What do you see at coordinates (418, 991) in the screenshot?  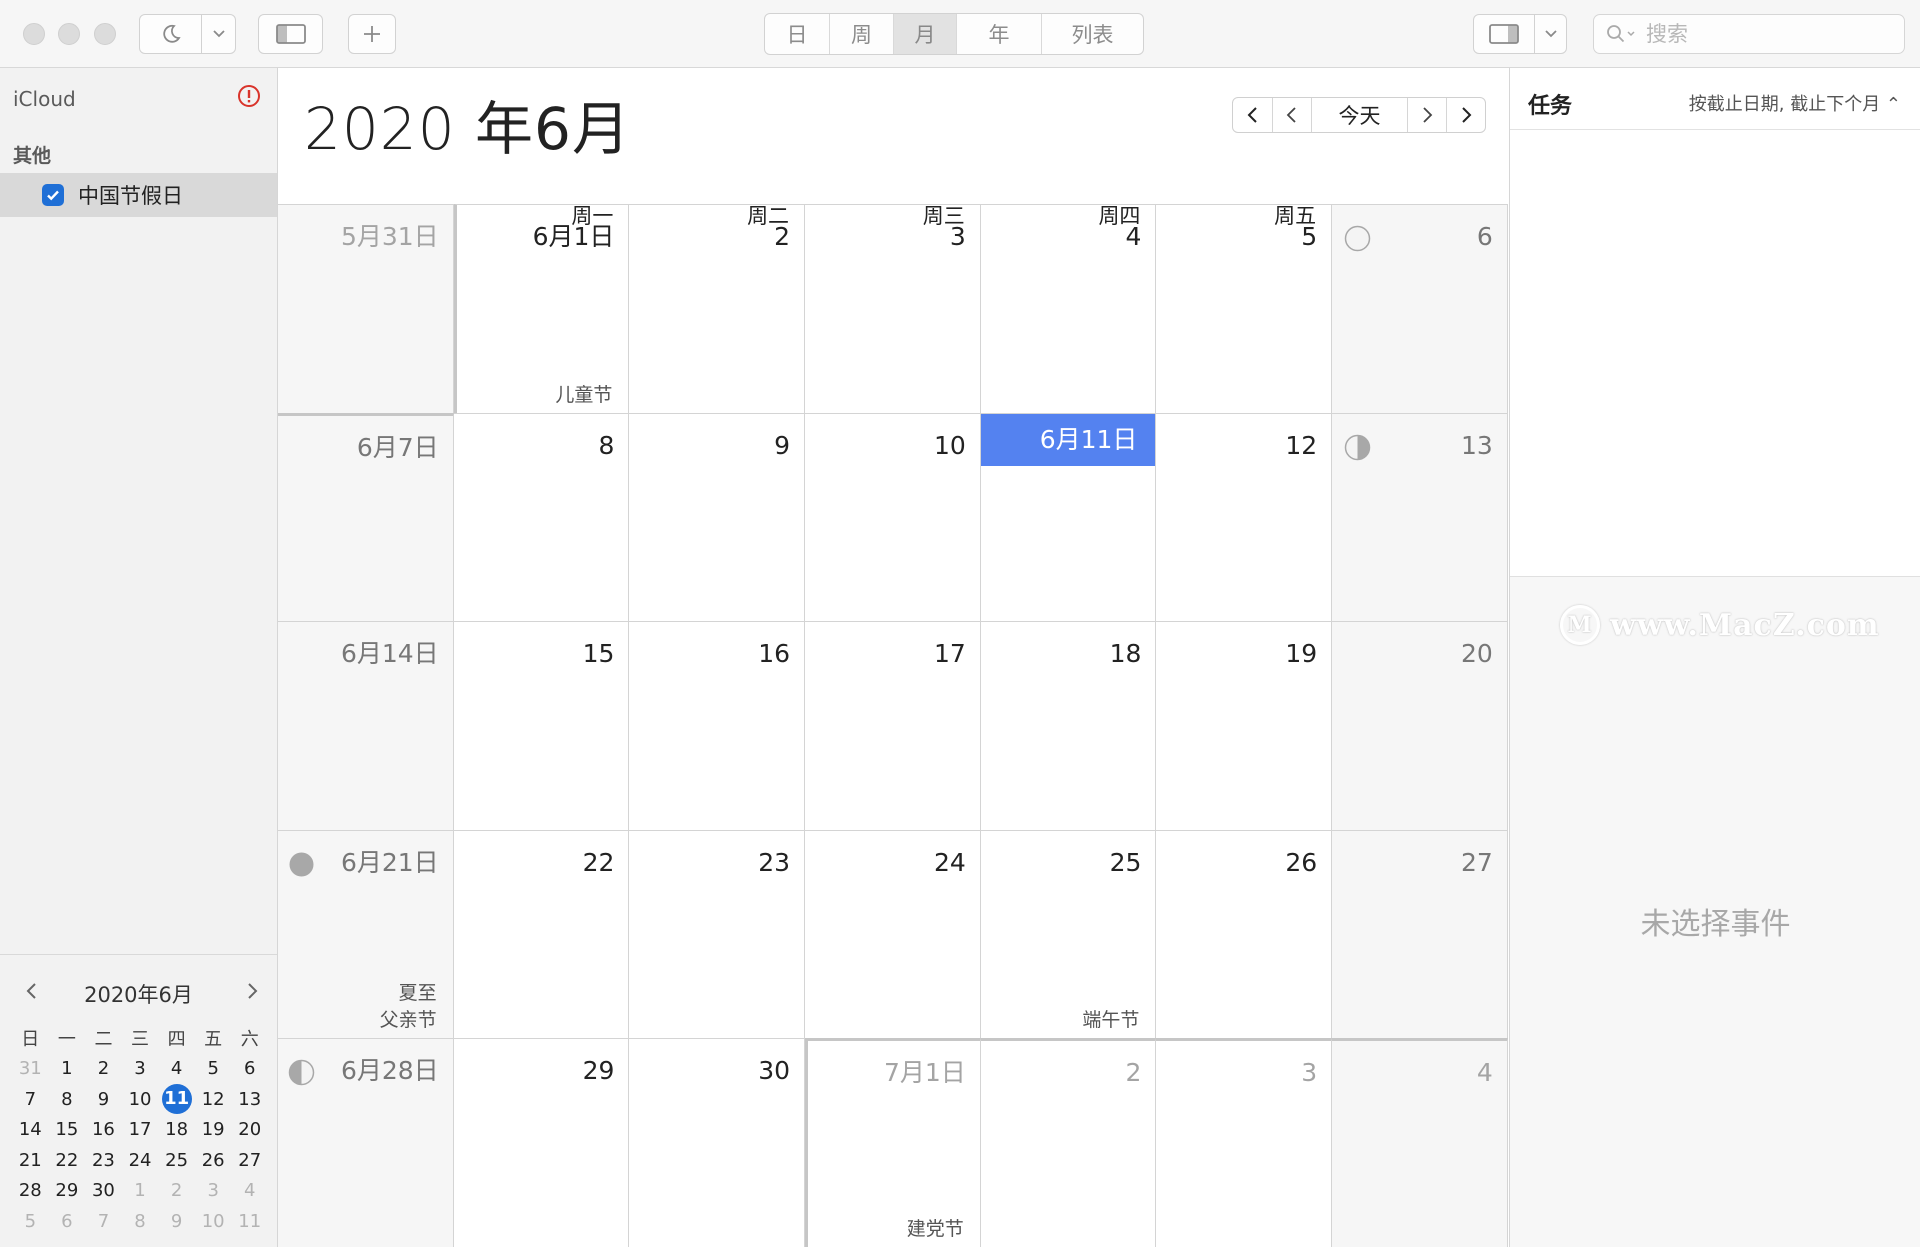 I see `holiday-label: 夏至` at bounding box center [418, 991].